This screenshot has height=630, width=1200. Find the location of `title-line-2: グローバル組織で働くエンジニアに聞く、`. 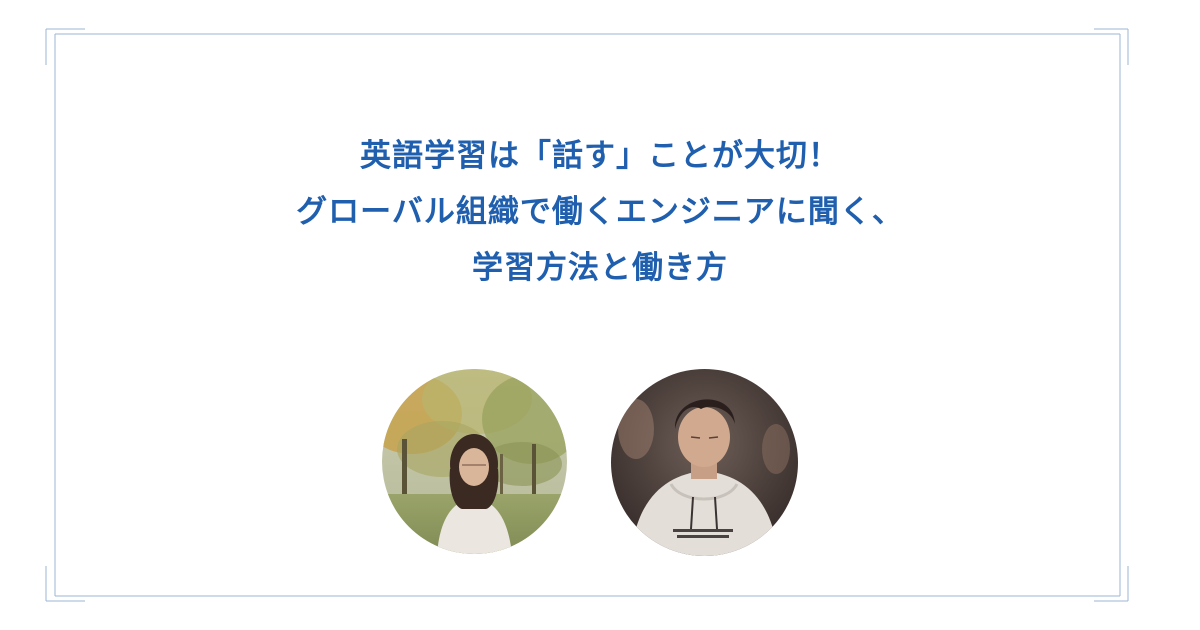

title-line-2: グローバル組織で働くエンジニアに聞く、 is located at coordinates (600, 212).